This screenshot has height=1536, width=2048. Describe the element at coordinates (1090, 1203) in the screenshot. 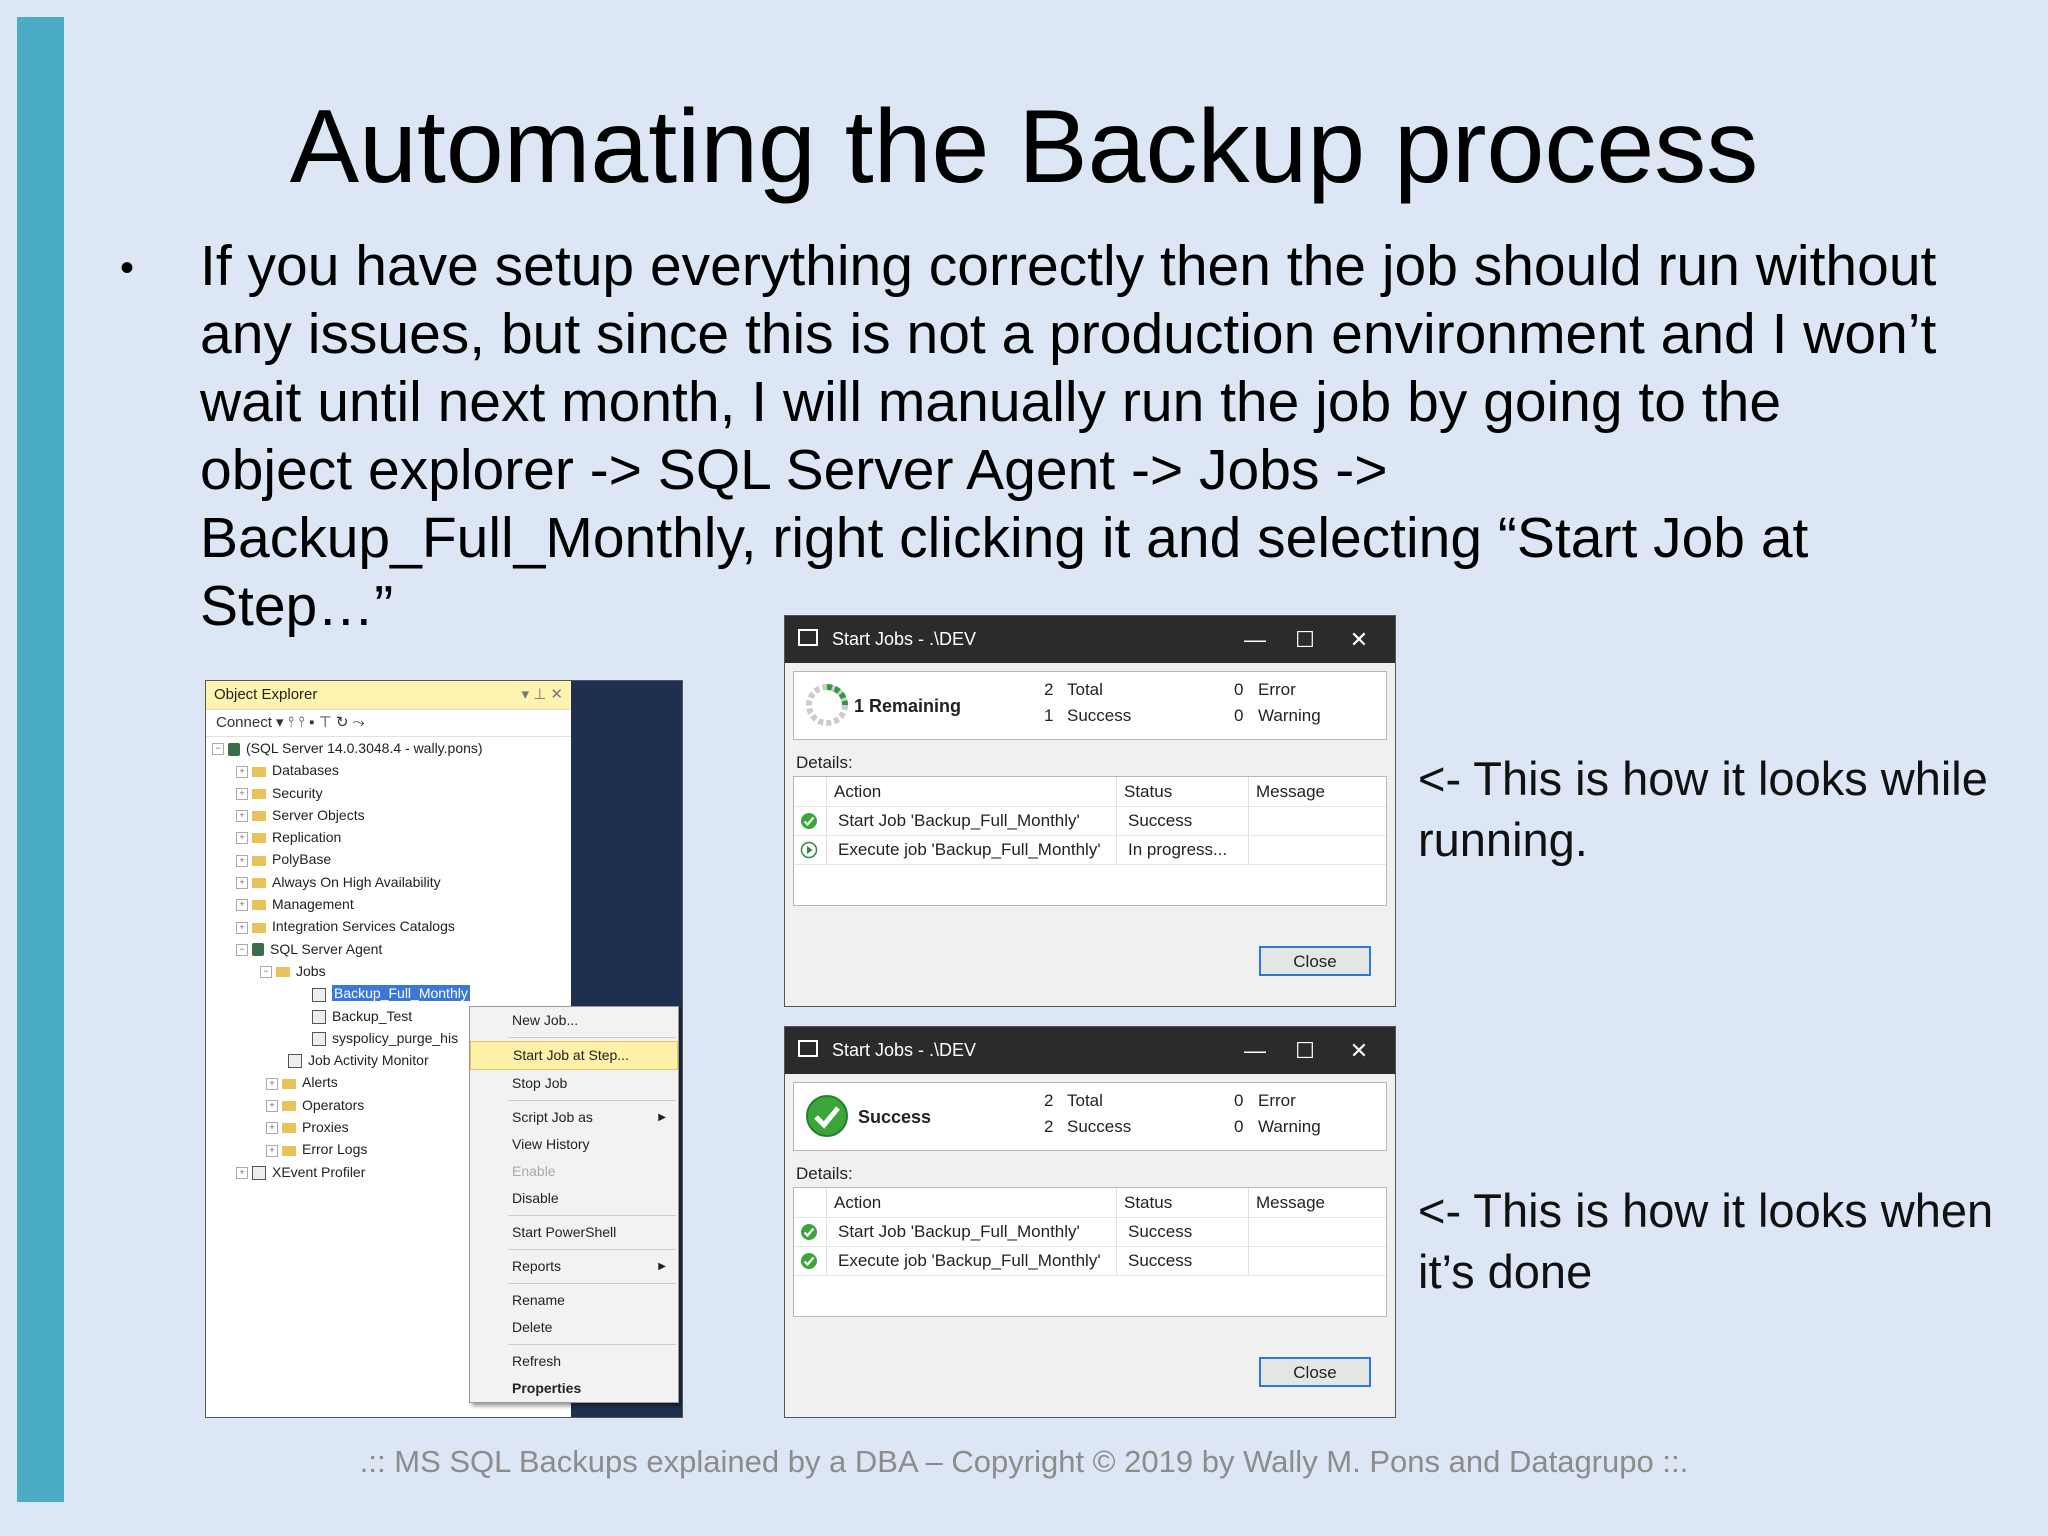

I see `grid-header: Action Status Message` at that location.